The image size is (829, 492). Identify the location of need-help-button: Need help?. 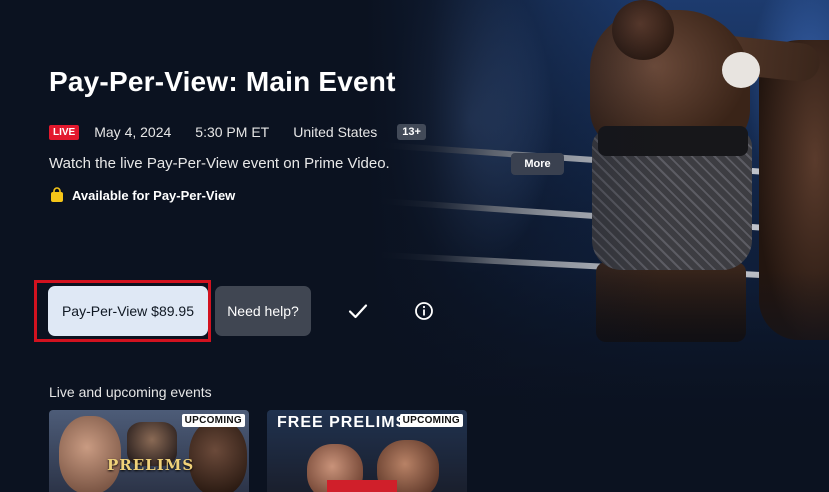
(263, 311).